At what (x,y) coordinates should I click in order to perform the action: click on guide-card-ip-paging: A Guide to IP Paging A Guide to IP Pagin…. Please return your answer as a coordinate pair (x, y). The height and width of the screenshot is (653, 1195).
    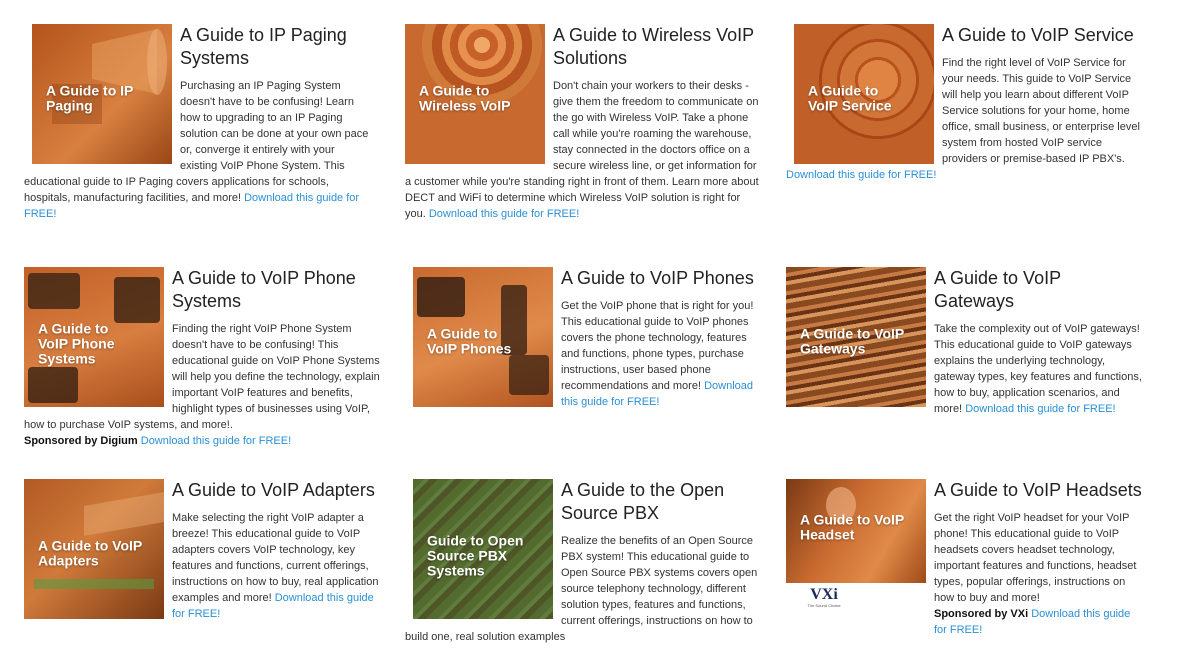
    Looking at the image, I should click on (198, 123).